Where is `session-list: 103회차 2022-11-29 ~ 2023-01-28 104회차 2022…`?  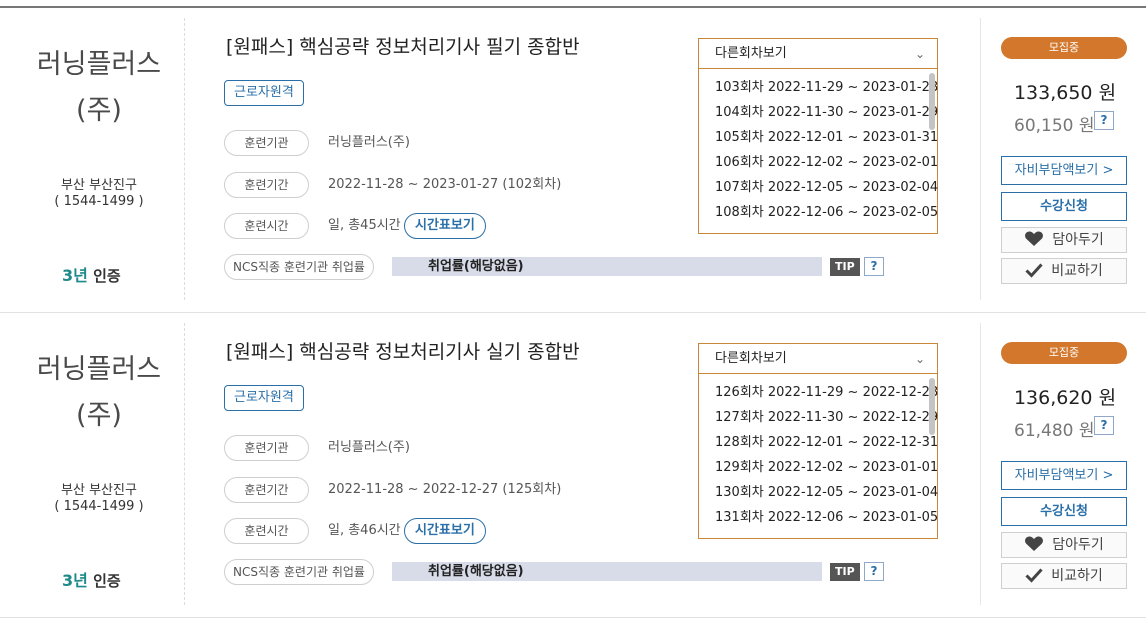
session-list: 103회차 2022-11-29 ~ 2023-01-28 104회차 2022… is located at coordinates (818, 150).